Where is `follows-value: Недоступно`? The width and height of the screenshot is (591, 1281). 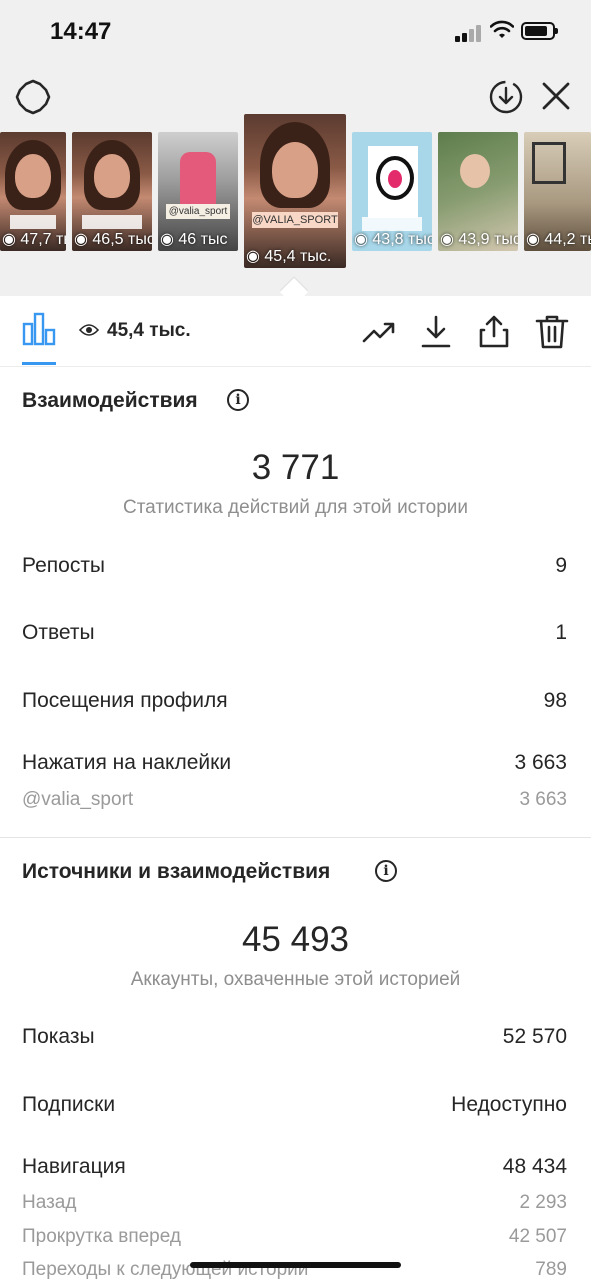
follows-value: Недоступно is located at coordinates (509, 1104).